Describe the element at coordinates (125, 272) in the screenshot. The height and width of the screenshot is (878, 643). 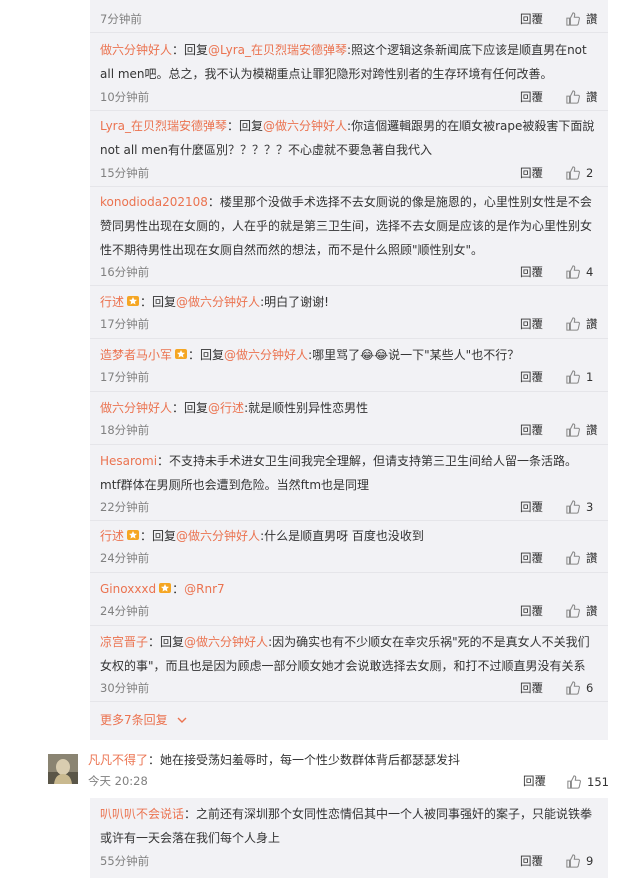
I see `timestamp: 16分钟前` at that location.